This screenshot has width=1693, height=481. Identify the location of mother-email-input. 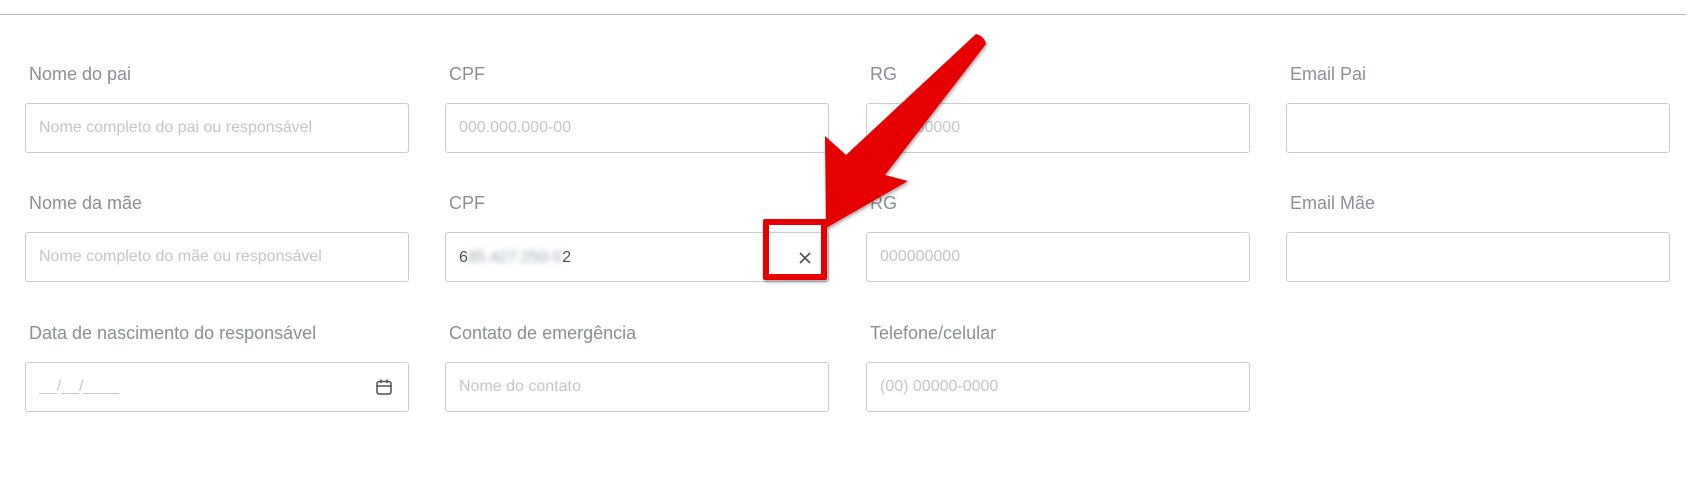
(1478, 257).